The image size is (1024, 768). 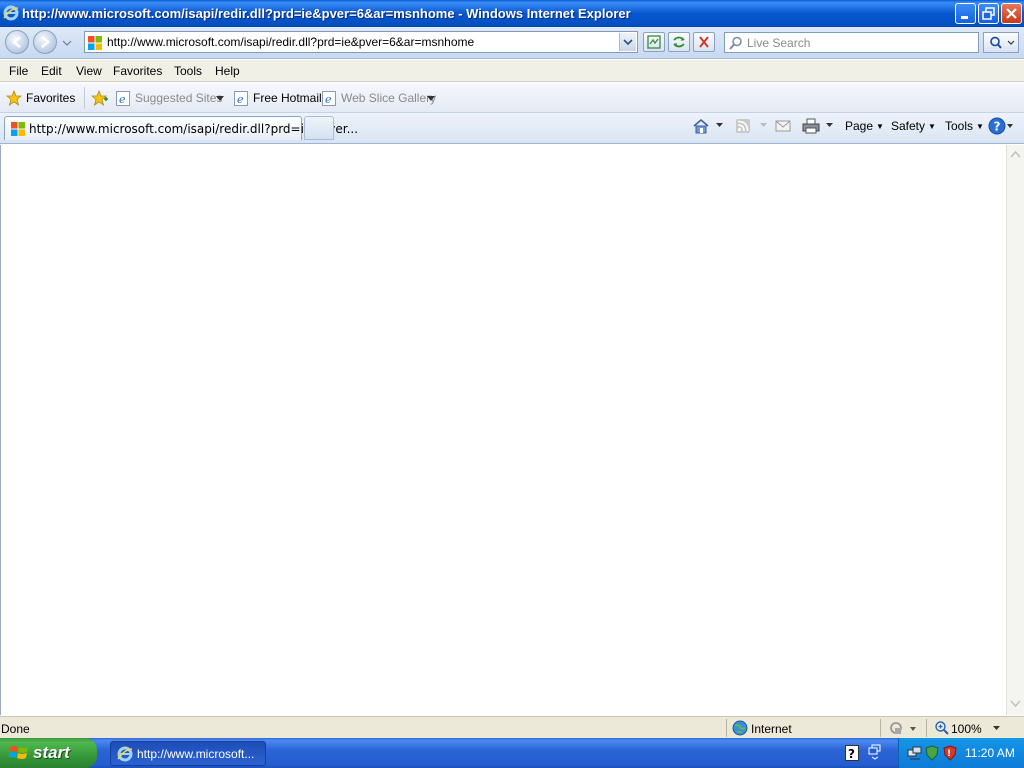 I want to click on address-dropdown-button, so click(x=627, y=42).